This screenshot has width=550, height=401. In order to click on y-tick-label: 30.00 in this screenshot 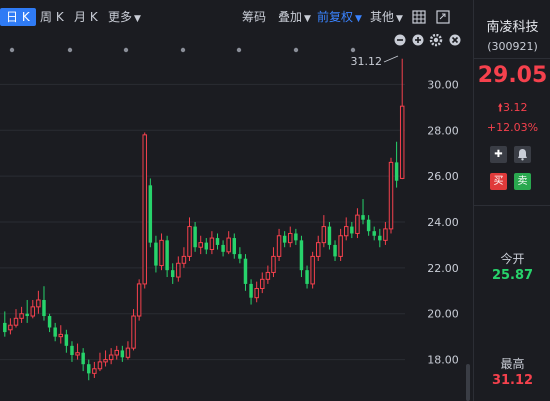, I will do `click(443, 84)`.